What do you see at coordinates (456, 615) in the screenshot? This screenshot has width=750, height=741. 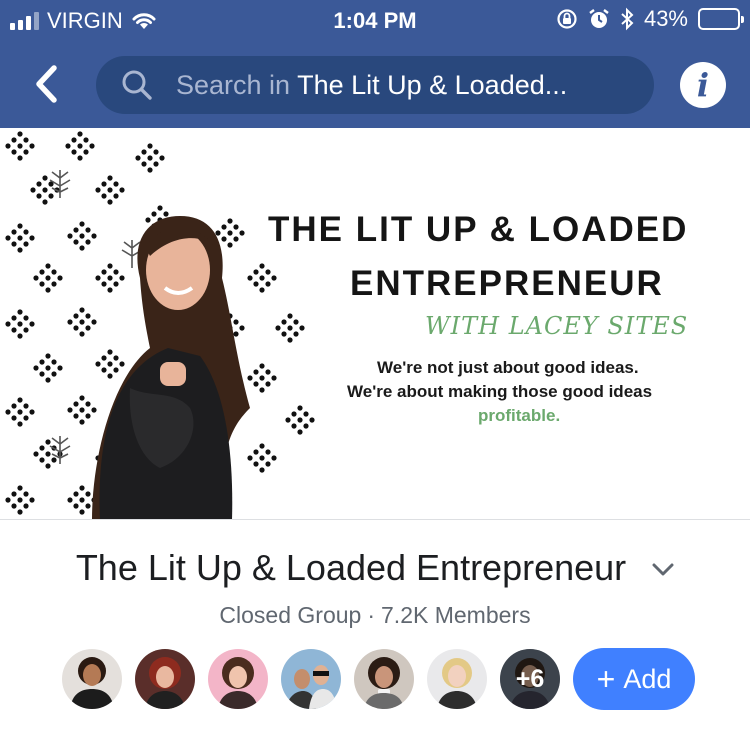 I see `group-member-count: 7.2K Members` at bounding box center [456, 615].